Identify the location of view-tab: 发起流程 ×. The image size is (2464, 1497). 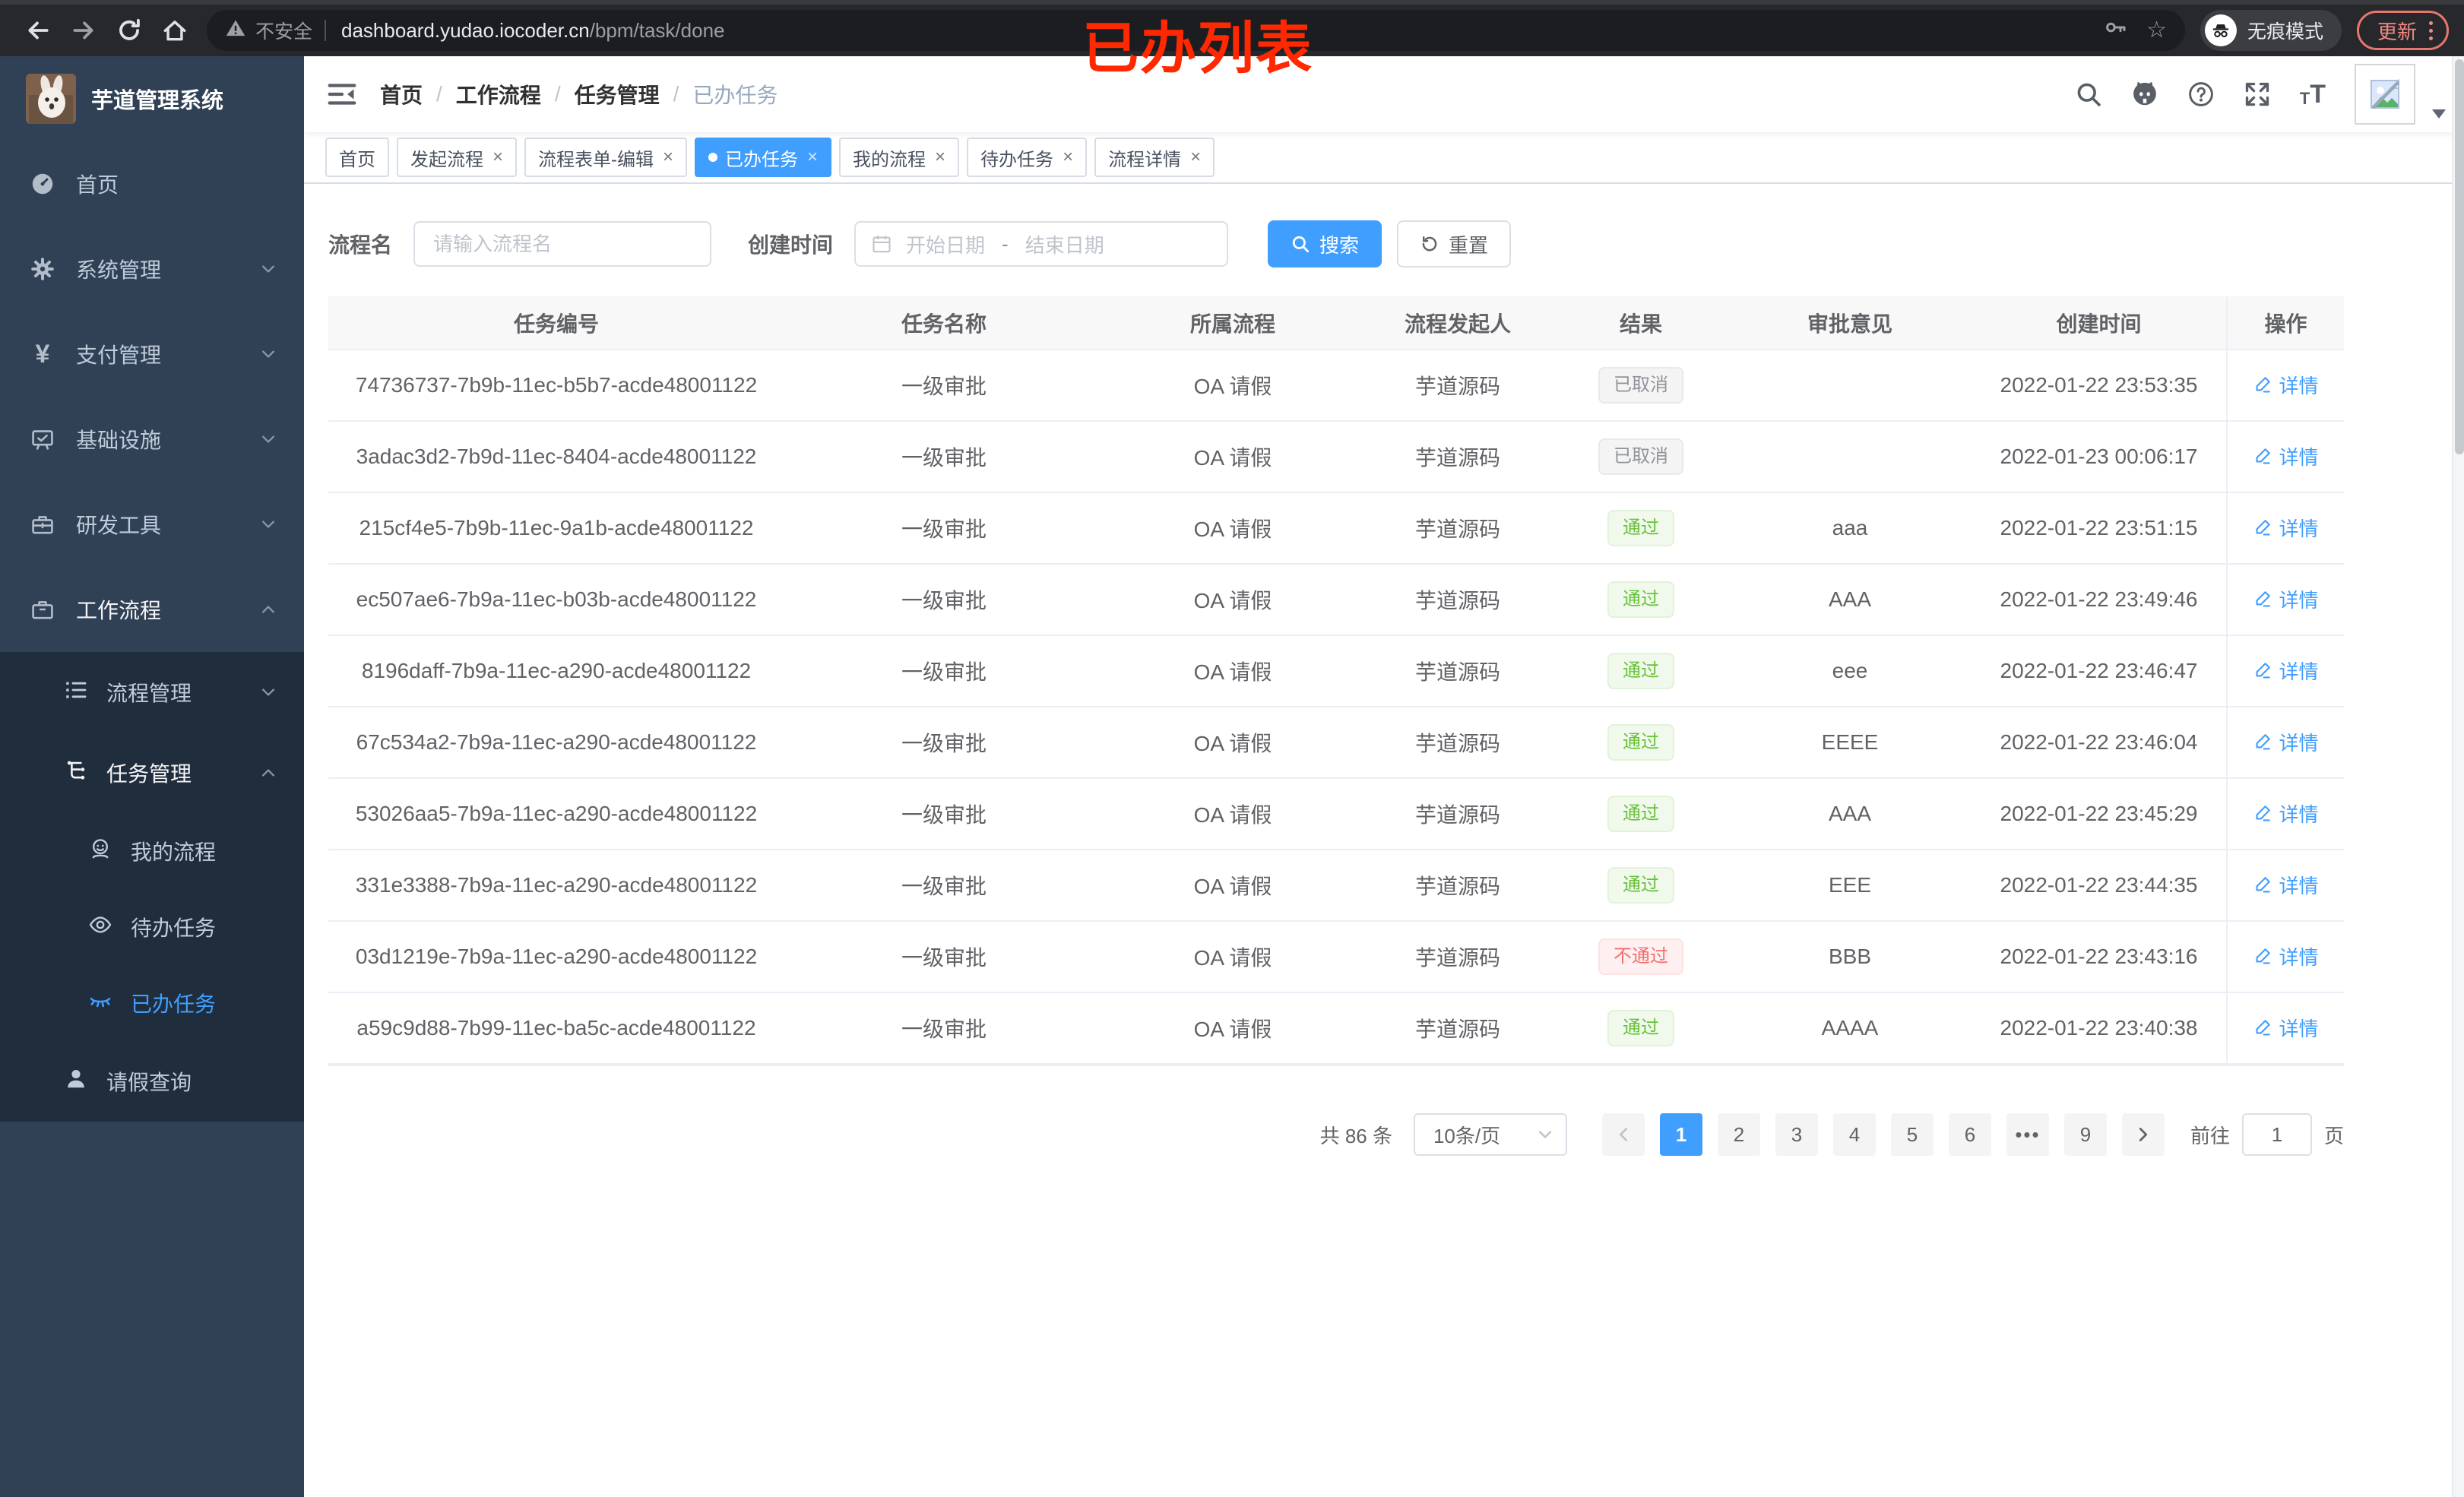
(457, 157).